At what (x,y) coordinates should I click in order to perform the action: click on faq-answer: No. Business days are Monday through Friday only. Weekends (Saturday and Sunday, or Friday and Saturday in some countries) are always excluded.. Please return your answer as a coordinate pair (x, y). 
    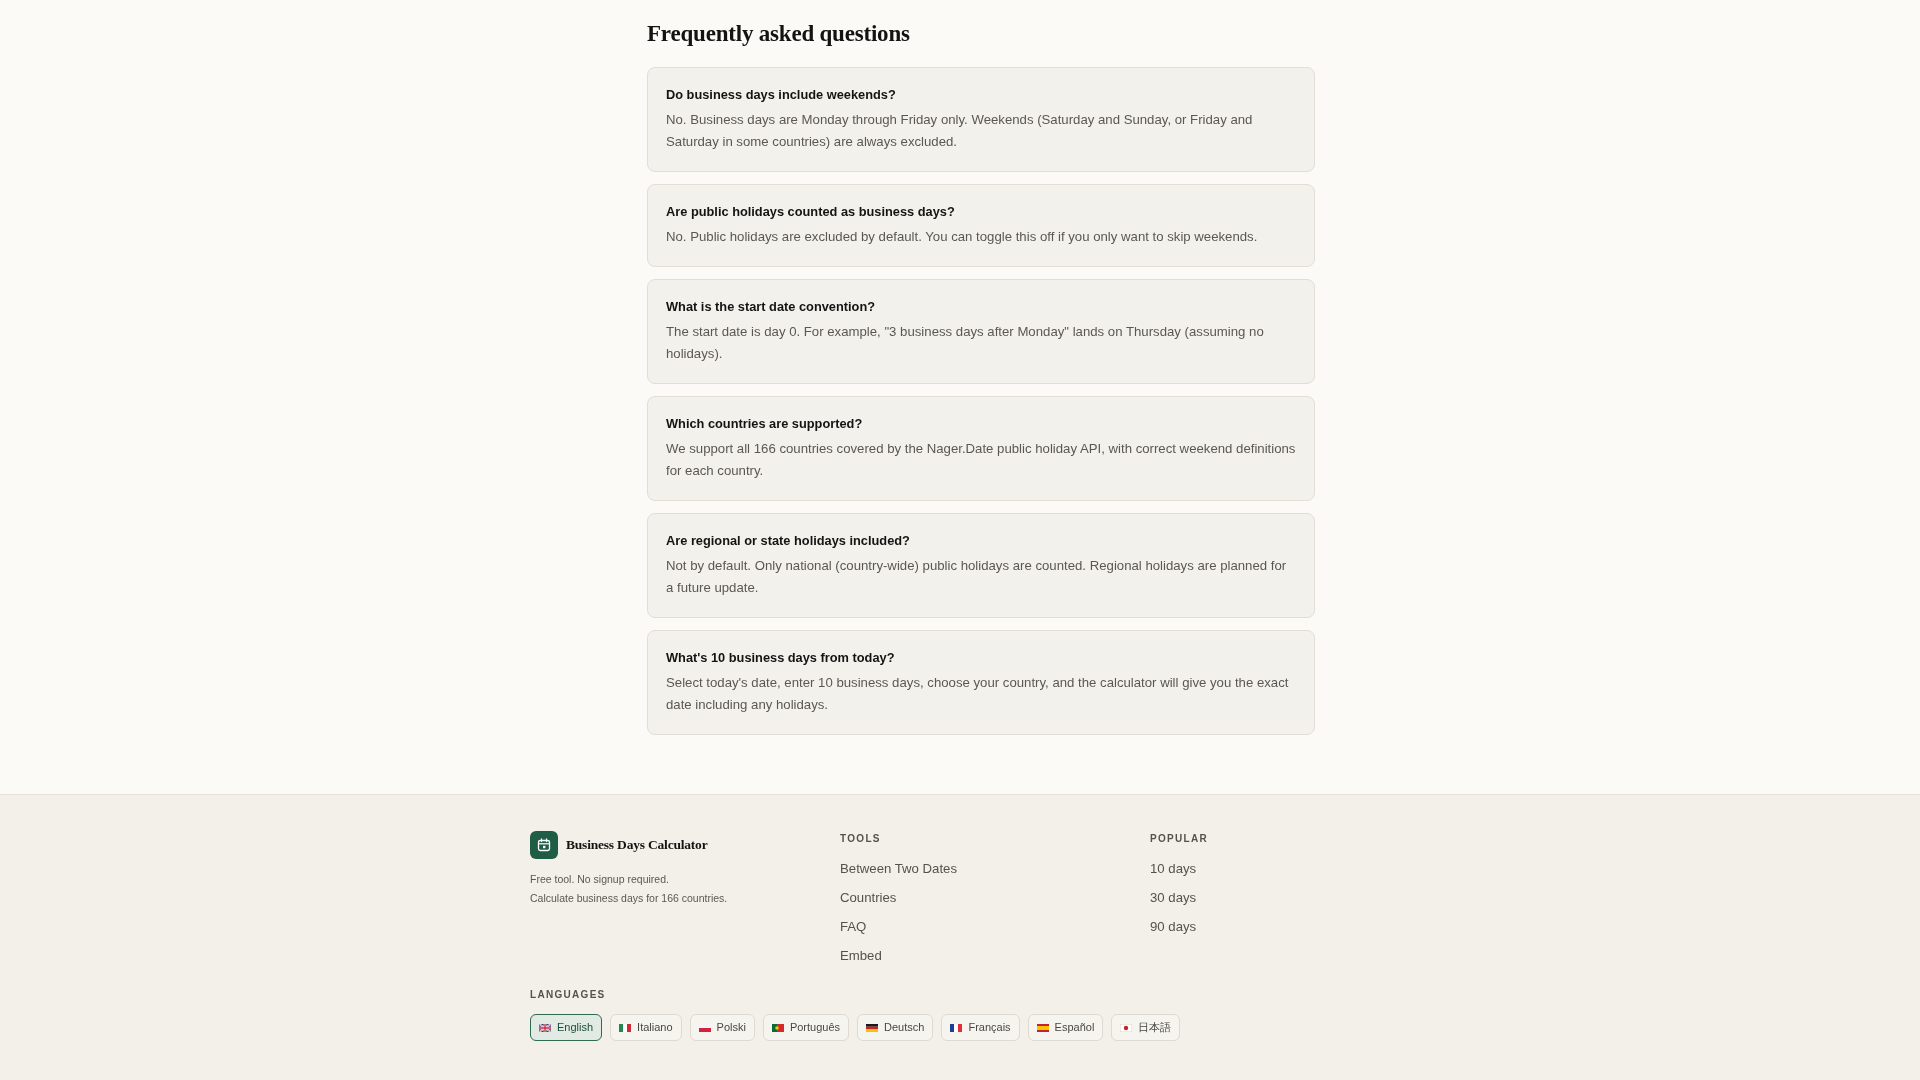
    Looking at the image, I should click on (960, 131).